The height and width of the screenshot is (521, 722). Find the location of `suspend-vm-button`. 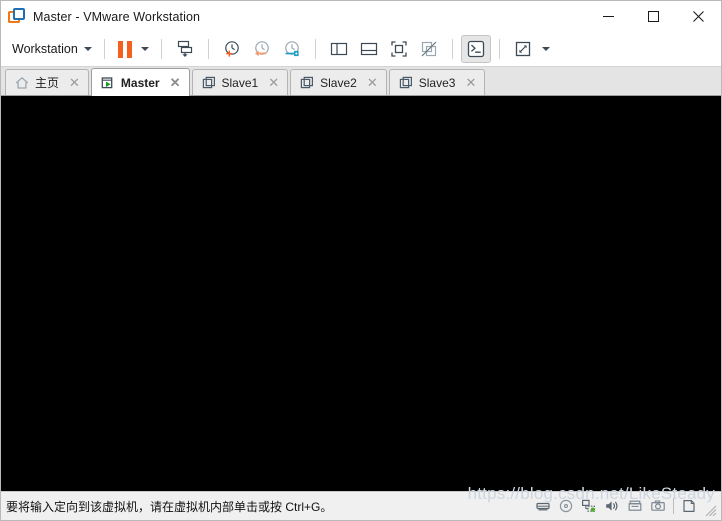

suspend-vm-button is located at coordinates (125, 49).